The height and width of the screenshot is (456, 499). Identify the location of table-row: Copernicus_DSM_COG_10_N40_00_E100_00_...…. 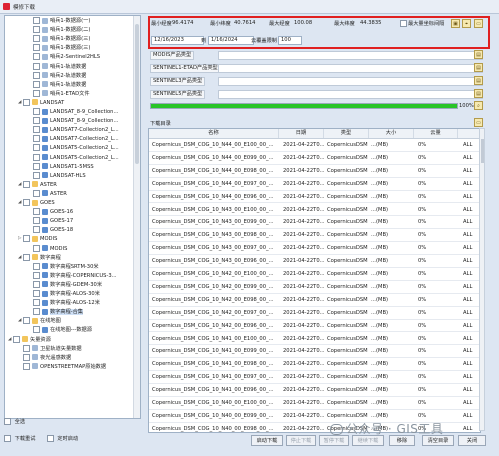
(314, 403).